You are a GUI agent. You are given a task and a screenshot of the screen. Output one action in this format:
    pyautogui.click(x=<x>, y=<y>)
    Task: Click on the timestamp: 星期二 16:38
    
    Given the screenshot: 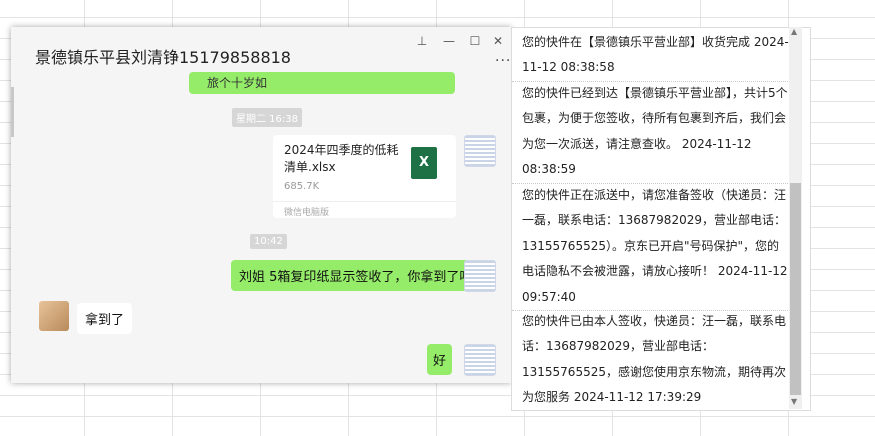 What is the action you would take?
    pyautogui.click(x=267, y=117)
    